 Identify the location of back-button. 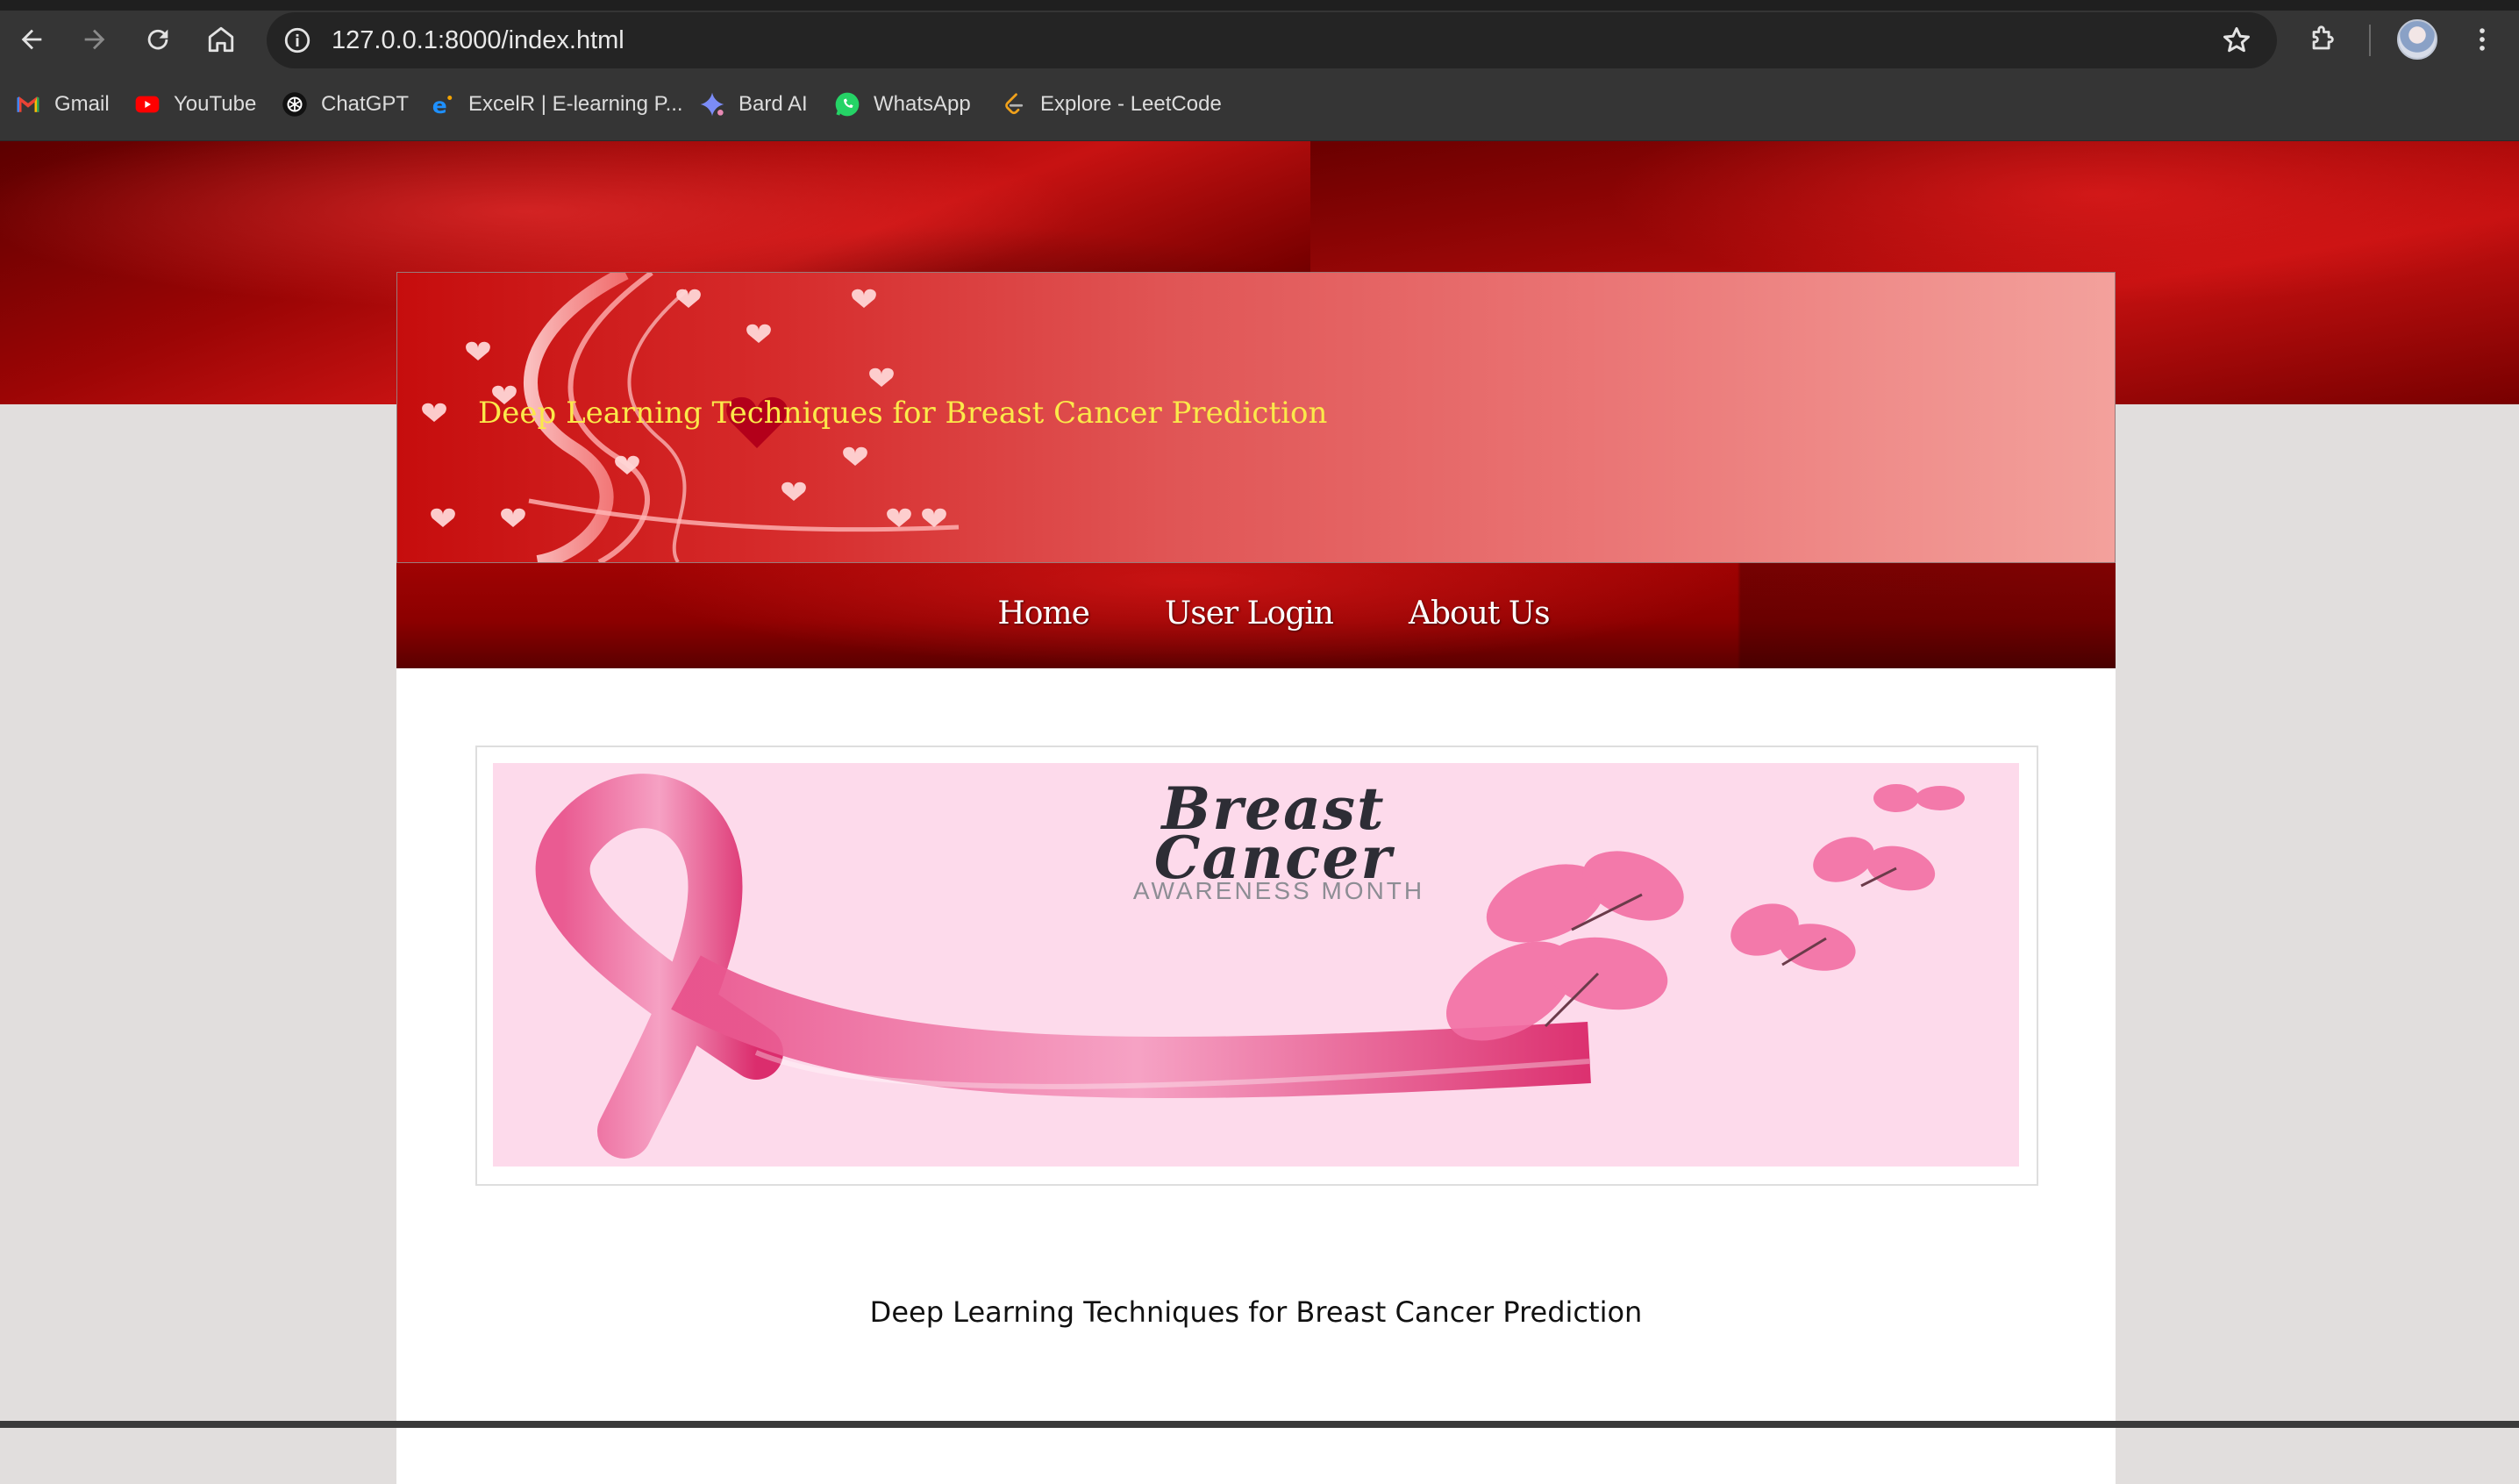
(31, 39).